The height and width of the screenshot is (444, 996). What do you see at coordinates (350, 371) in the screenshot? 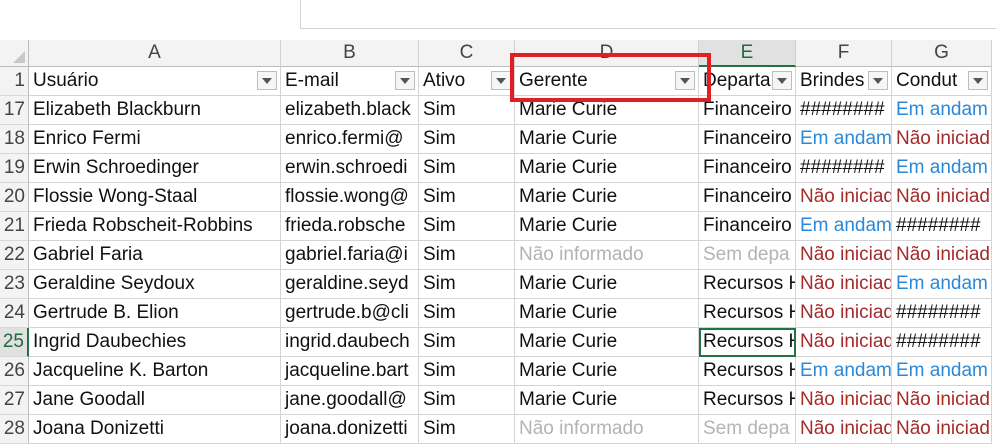
I see `cell-b26: jacqueline.bart` at bounding box center [350, 371].